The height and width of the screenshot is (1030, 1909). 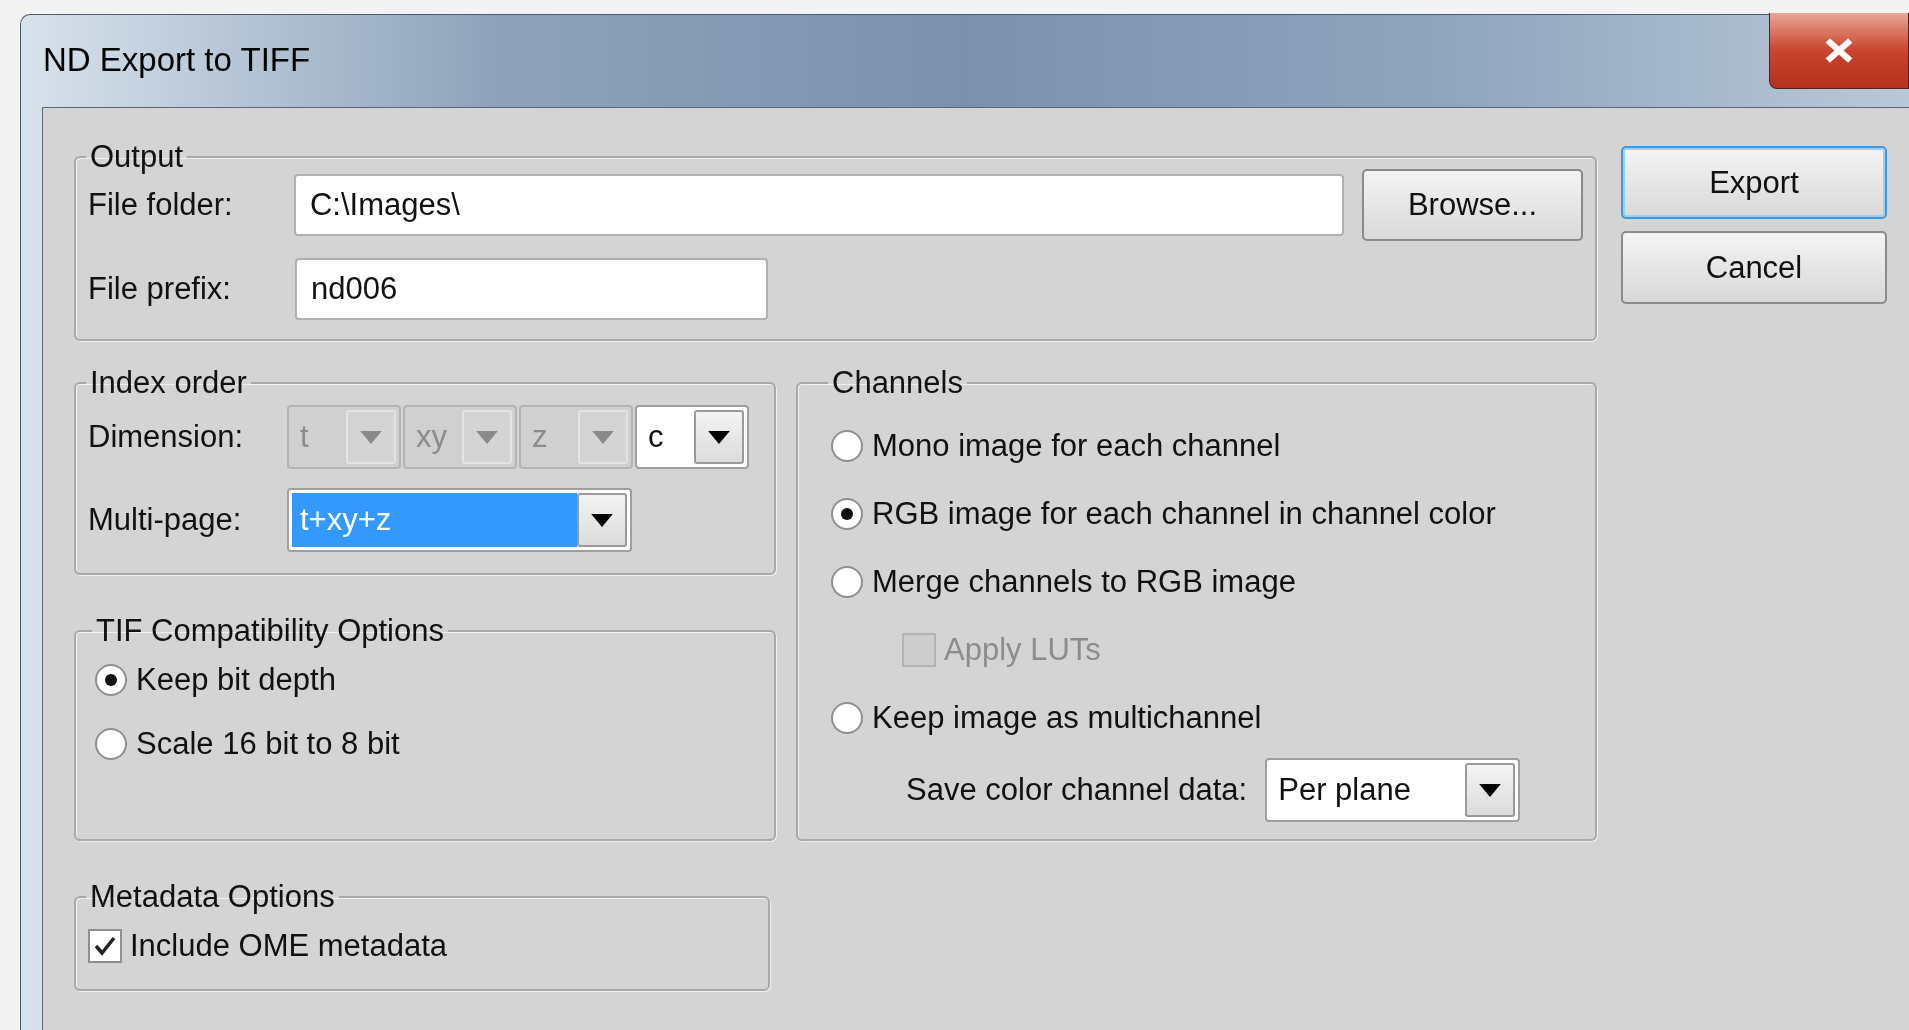 I want to click on field-label: File prefix:, so click(x=160, y=289).